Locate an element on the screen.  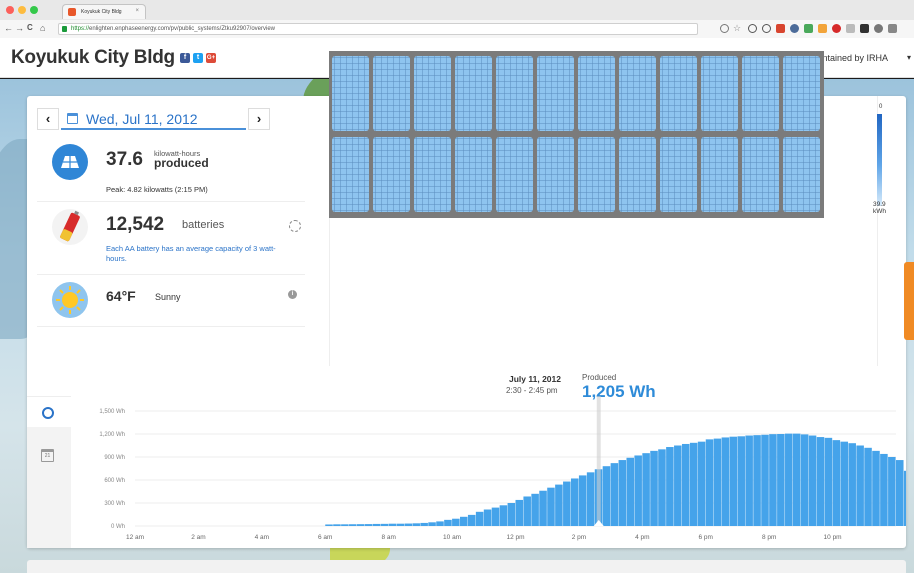
y-tick-label: 300 Wh is located at coordinates (114, 504).